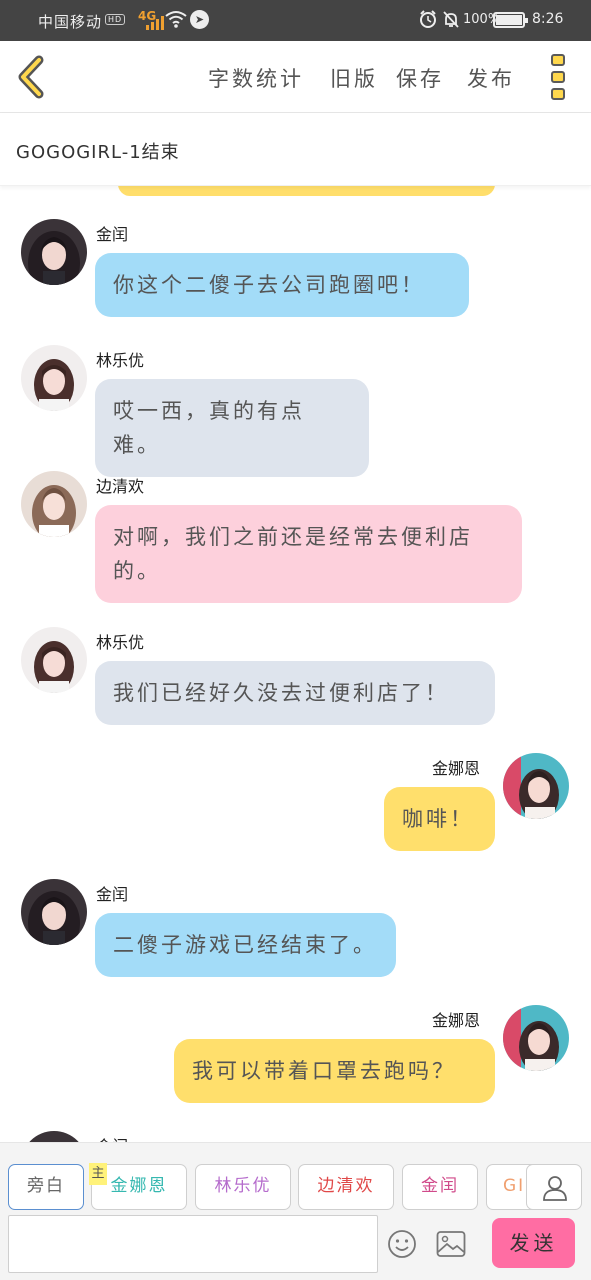 The width and height of the screenshot is (591, 1280). I want to click on role-tab-linleyou: 林乐优, so click(243, 1187).